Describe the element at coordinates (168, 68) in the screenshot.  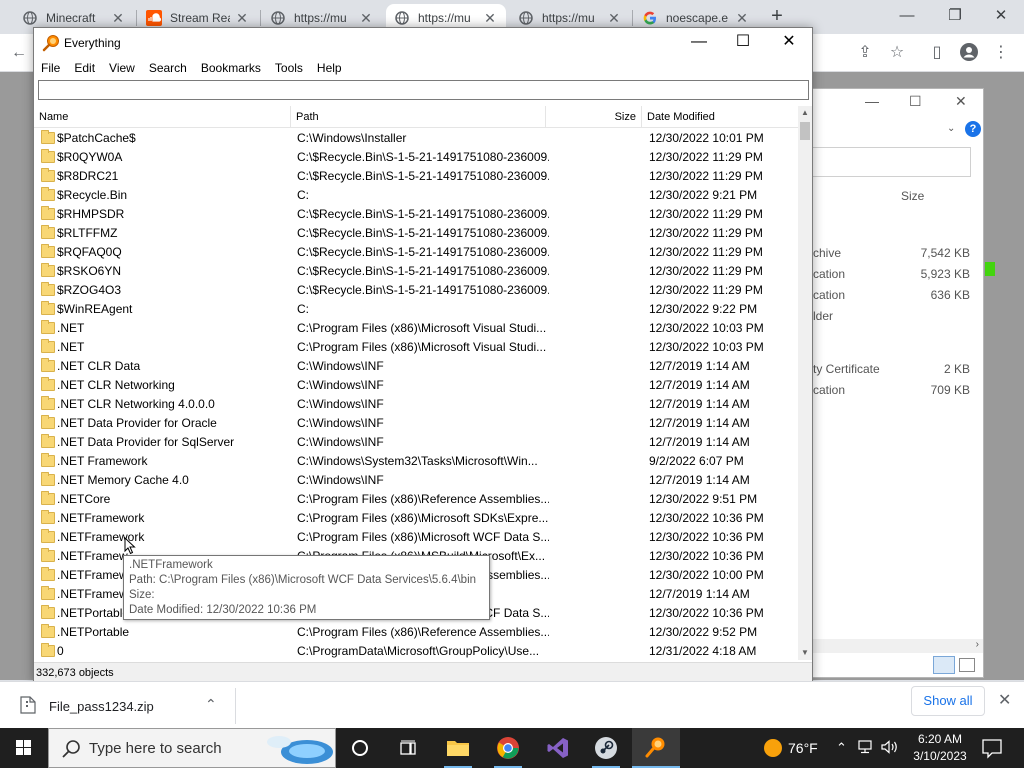
I see `menu-search: Search` at that location.